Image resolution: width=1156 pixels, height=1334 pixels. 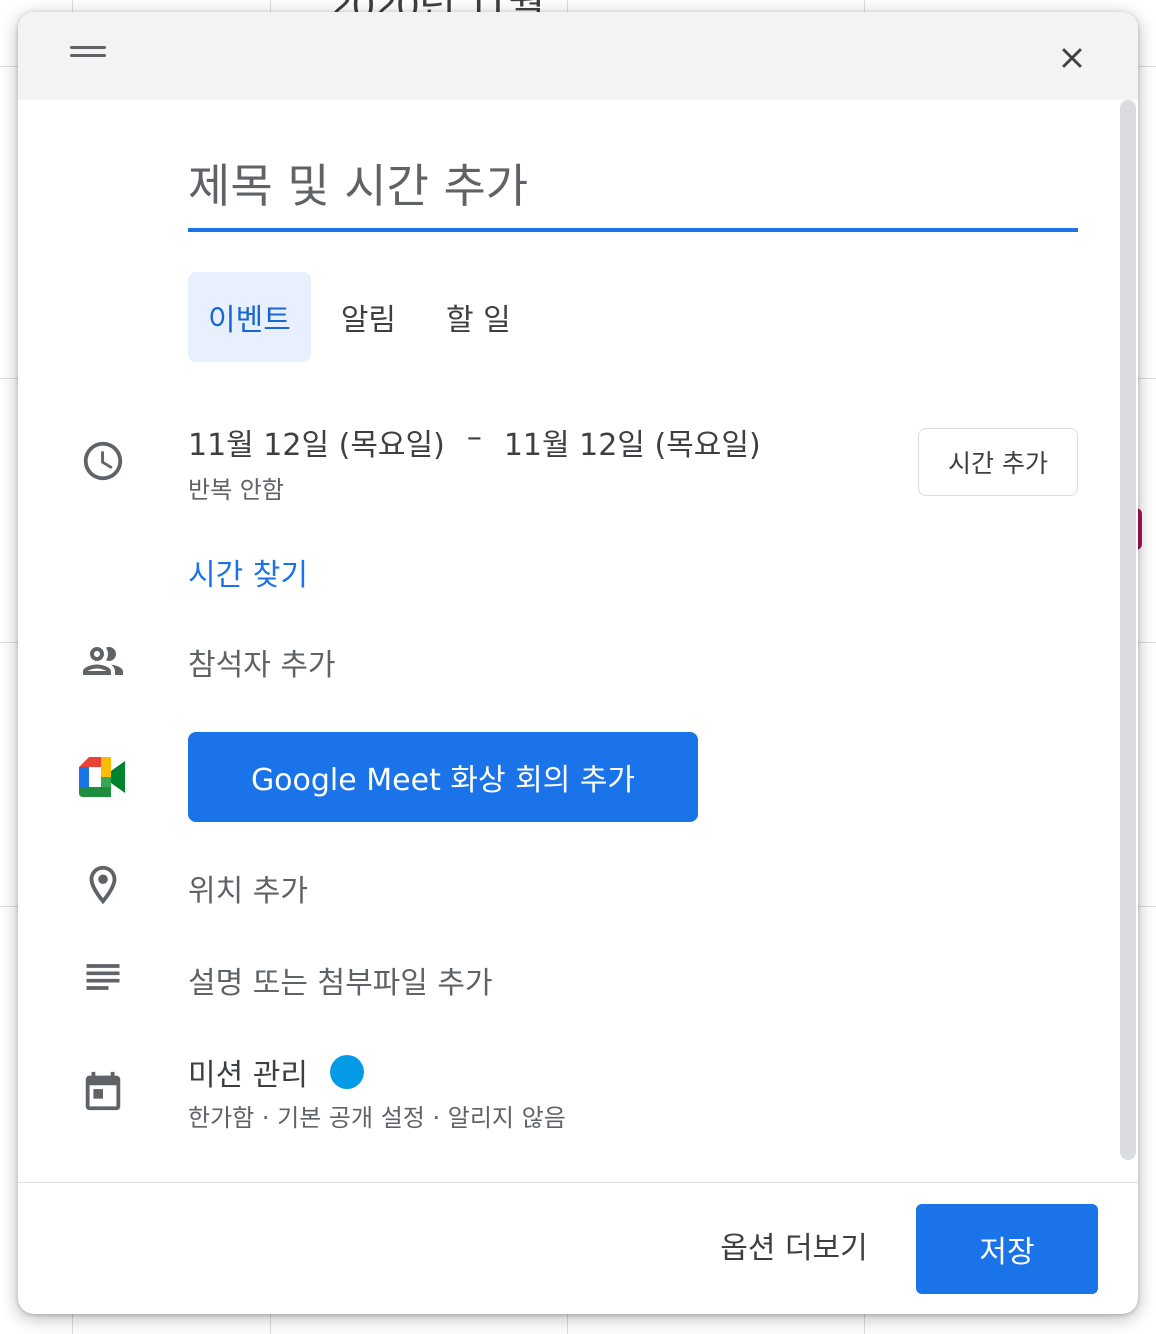 What do you see at coordinates (998, 462) in the screenshot?
I see `add-time-button: 시간 추가` at bounding box center [998, 462].